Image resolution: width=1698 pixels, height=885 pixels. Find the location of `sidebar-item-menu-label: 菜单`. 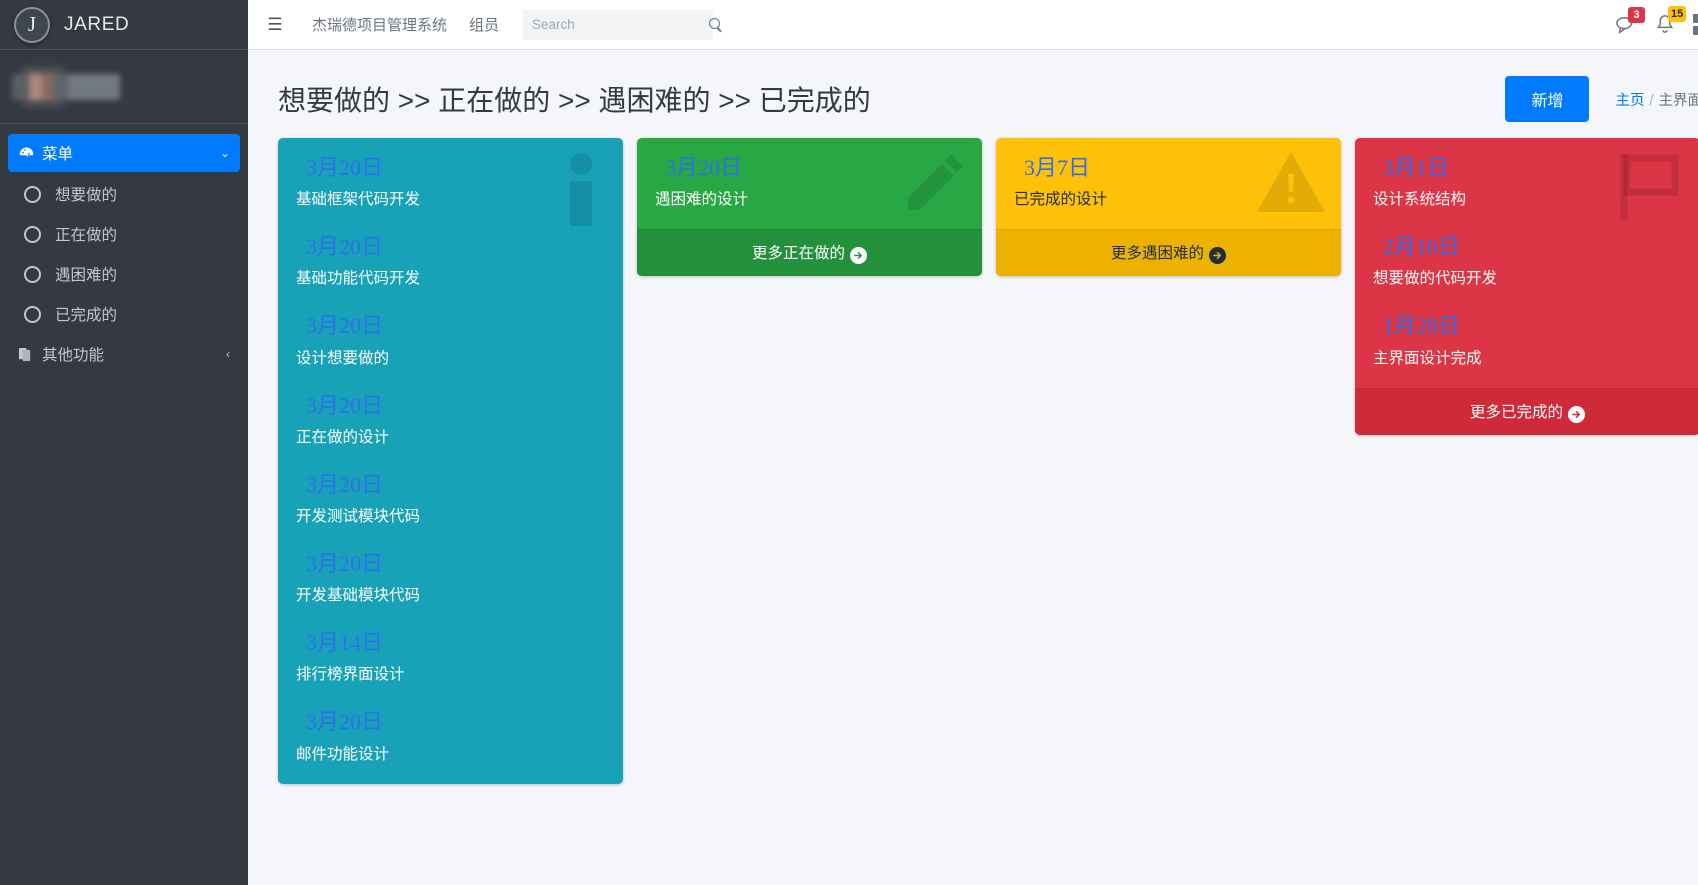

sidebar-item-menu-label: 菜单 is located at coordinates (58, 154).